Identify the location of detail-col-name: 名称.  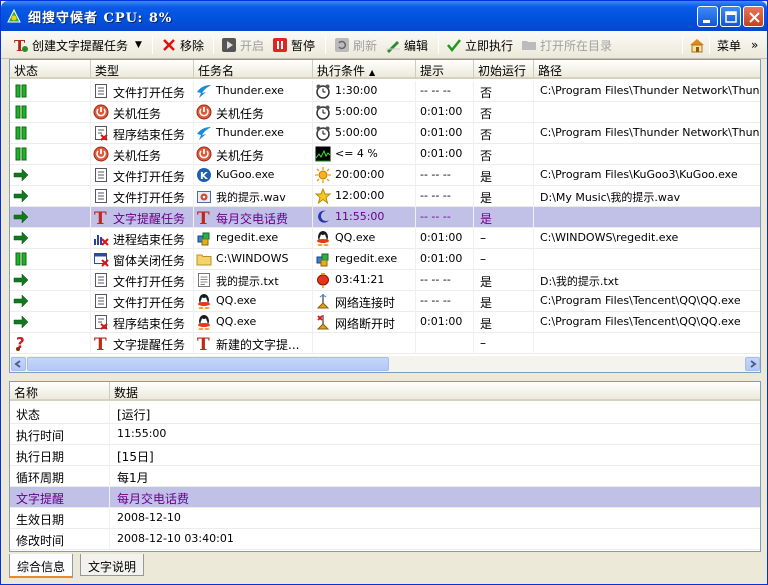
(60, 391).